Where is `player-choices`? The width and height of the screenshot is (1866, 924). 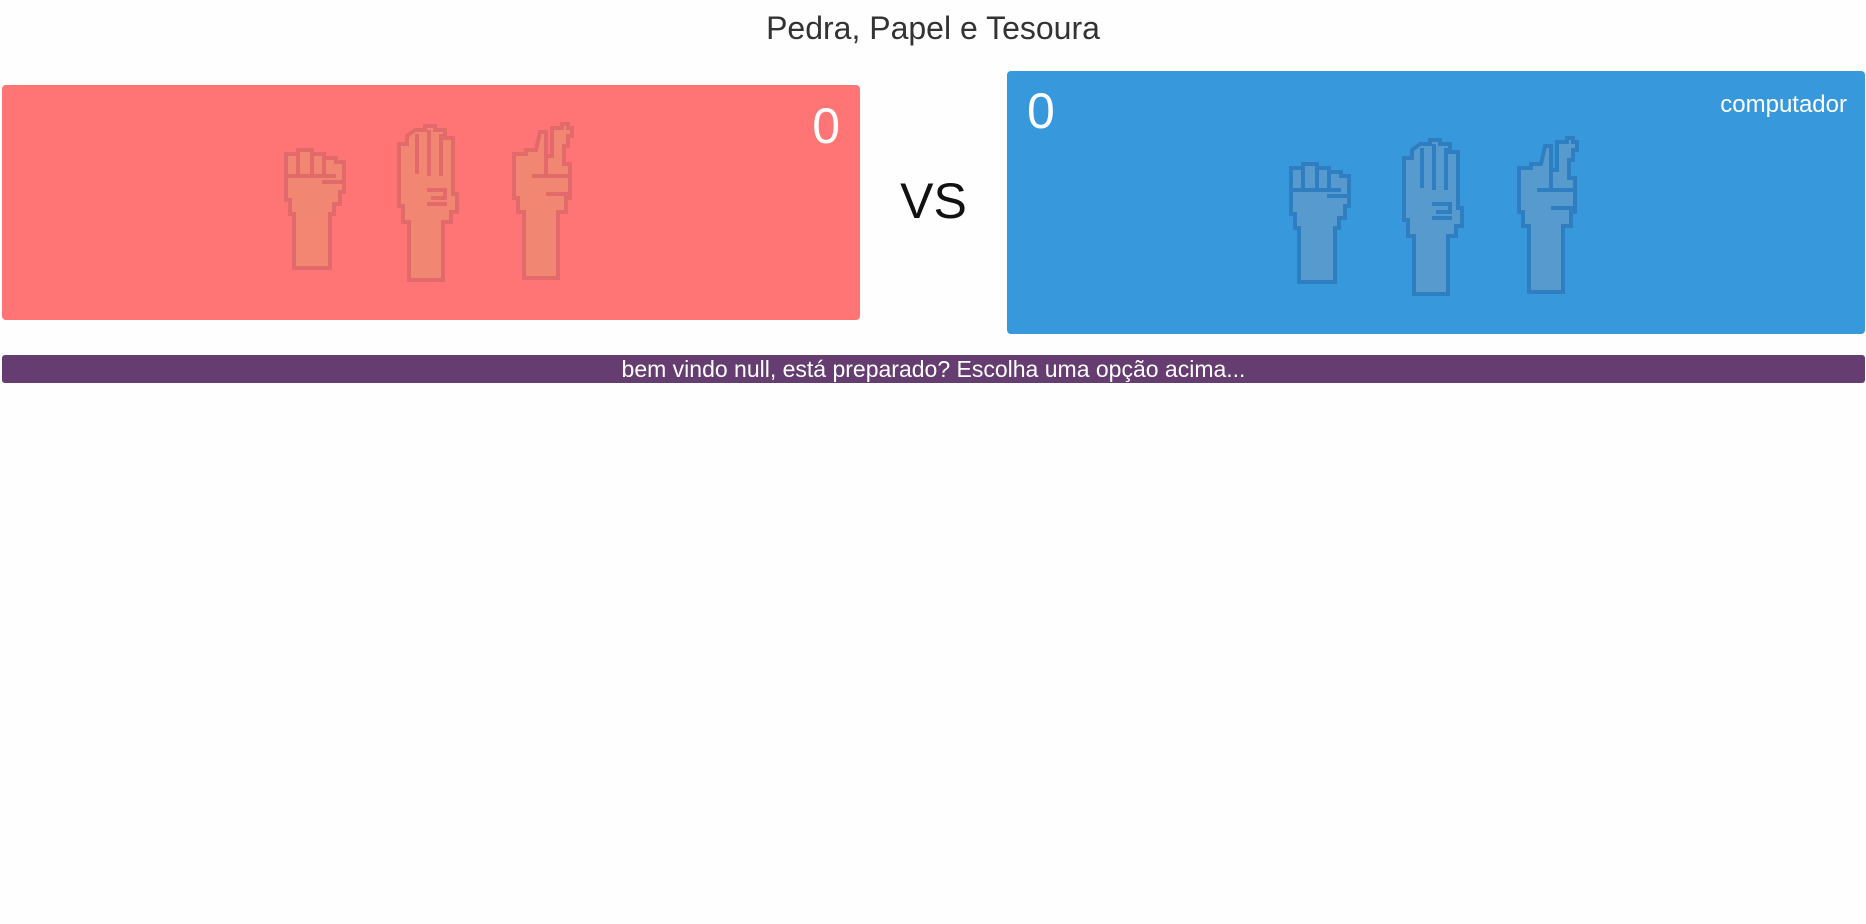 player-choices is located at coordinates (430, 204).